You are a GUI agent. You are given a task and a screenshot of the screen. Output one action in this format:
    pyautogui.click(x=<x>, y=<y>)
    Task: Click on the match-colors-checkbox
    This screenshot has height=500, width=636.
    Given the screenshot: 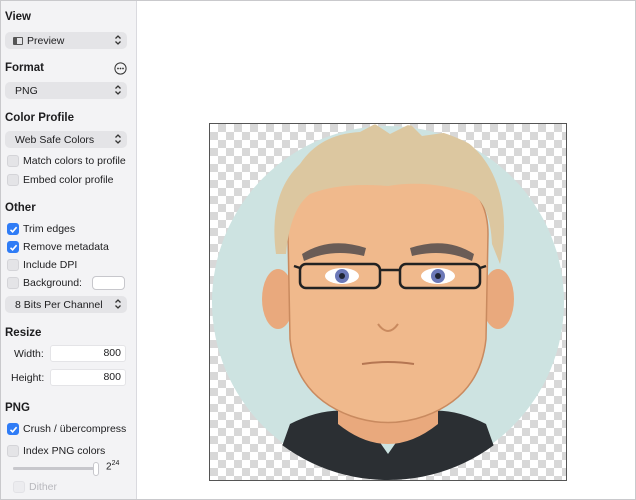 What is the action you would take?
    pyautogui.click(x=13, y=161)
    